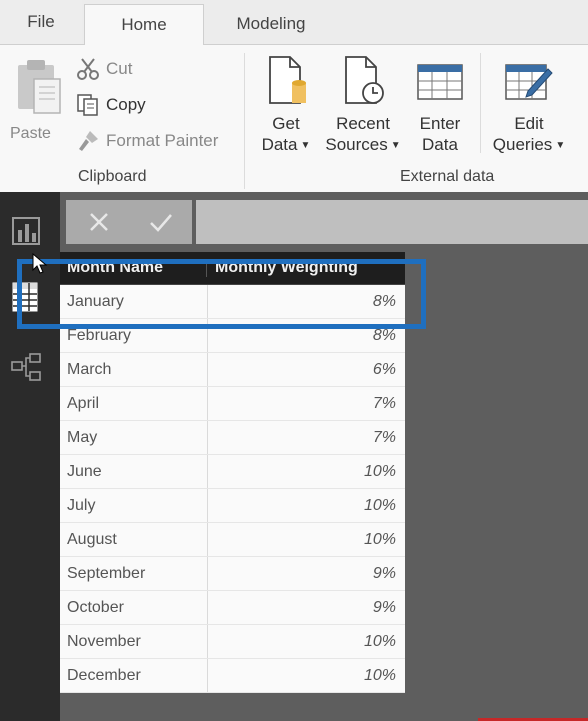 Image resolution: width=588 pixels, height=721 pixels. I want to click on get-data-button: Get Data ▼, so click(286, 110).